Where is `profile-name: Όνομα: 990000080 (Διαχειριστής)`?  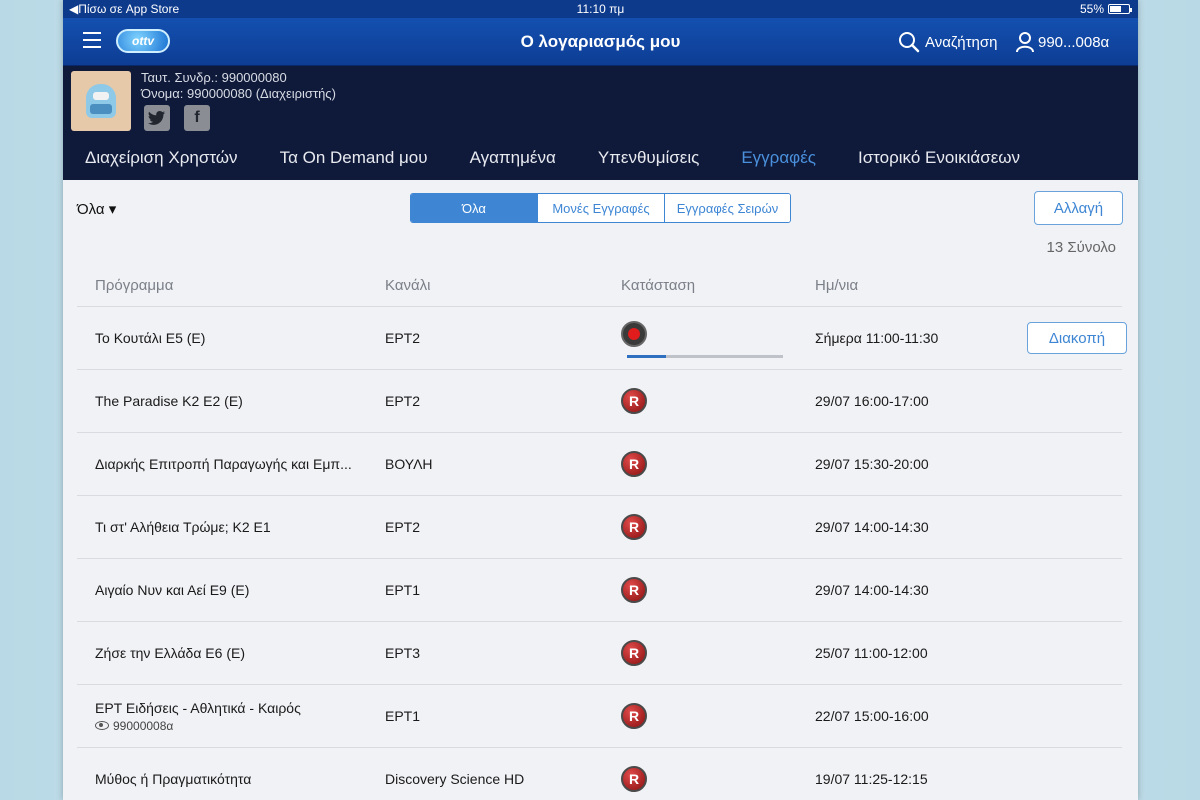 profile-name: Όνομα: 990000080 (Διαχειριστής) is located at coordinates (238, 93).